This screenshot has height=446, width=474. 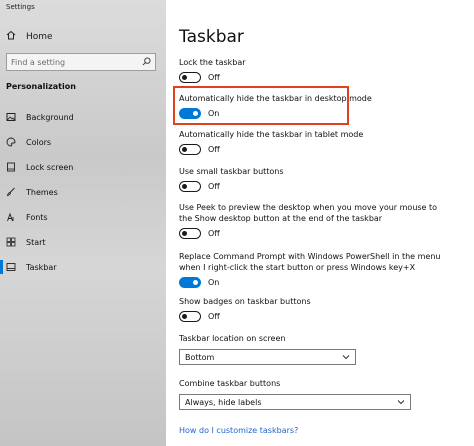 What do you see at coordinates (37, 217) in the screenshot?
I see `sidebar-item-label: Fonts` at bounding box center [37, 217].